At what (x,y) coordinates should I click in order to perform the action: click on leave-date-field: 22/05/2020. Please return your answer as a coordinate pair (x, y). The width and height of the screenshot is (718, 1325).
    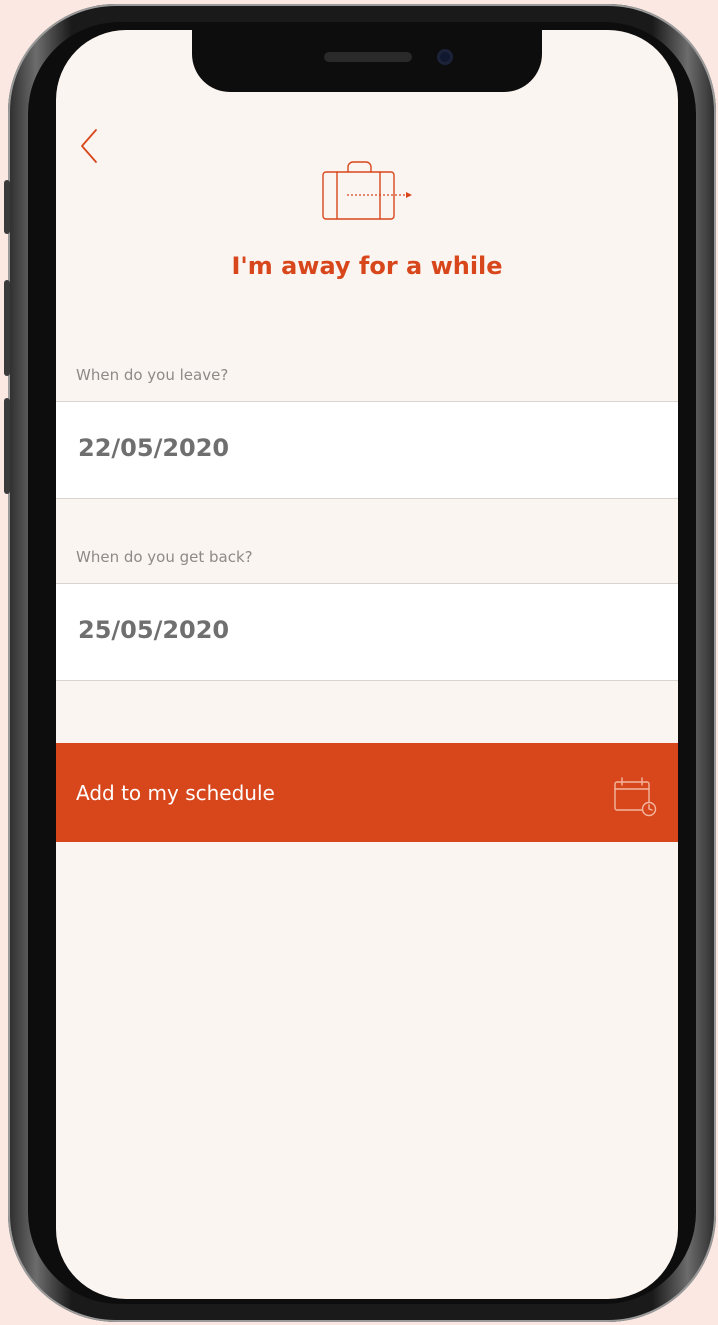
    Looking at the image, I should click on (367, 450).